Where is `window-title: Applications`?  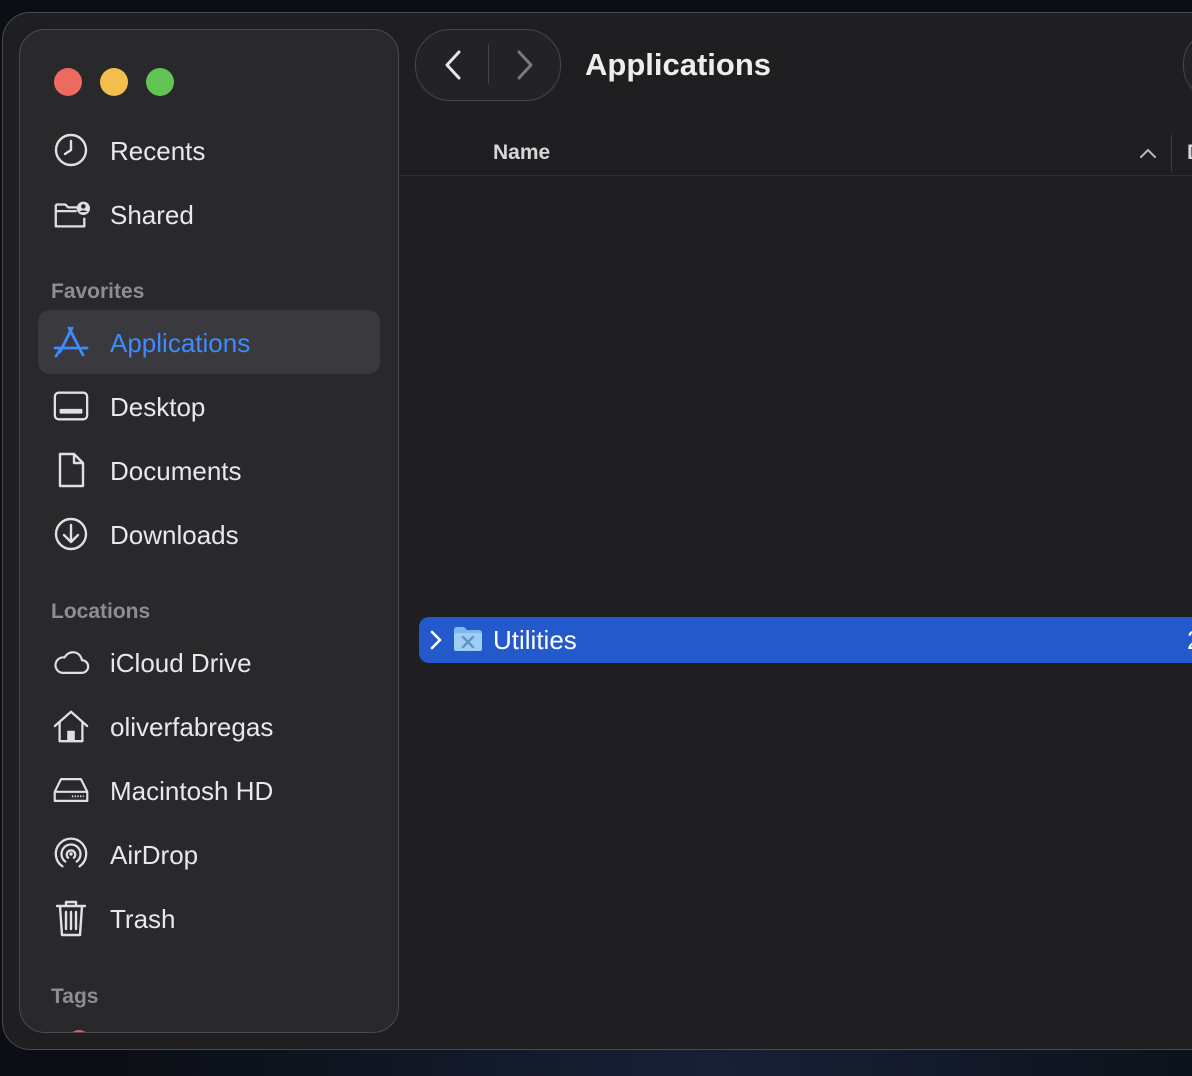 window-title: Applications is located at coordinates (678, 64).